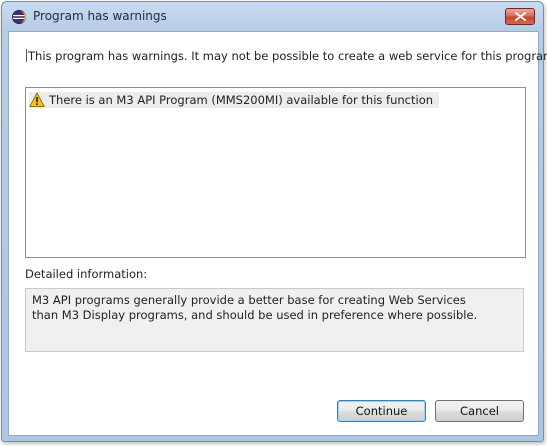  What do you see at coordinates (86, 274) in the screenshot?
I see `detail-label: Detailed information:` at bounding box center [86, 274].